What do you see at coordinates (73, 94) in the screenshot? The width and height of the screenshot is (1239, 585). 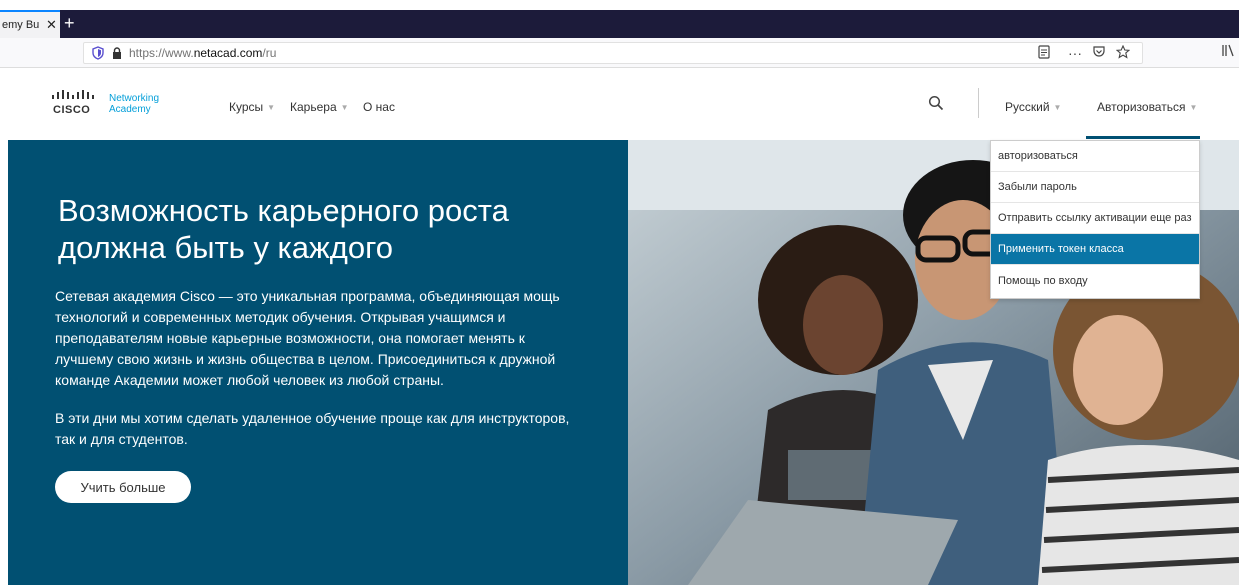 I see `cisco-bars-icon` at bounding box center [73, 94].